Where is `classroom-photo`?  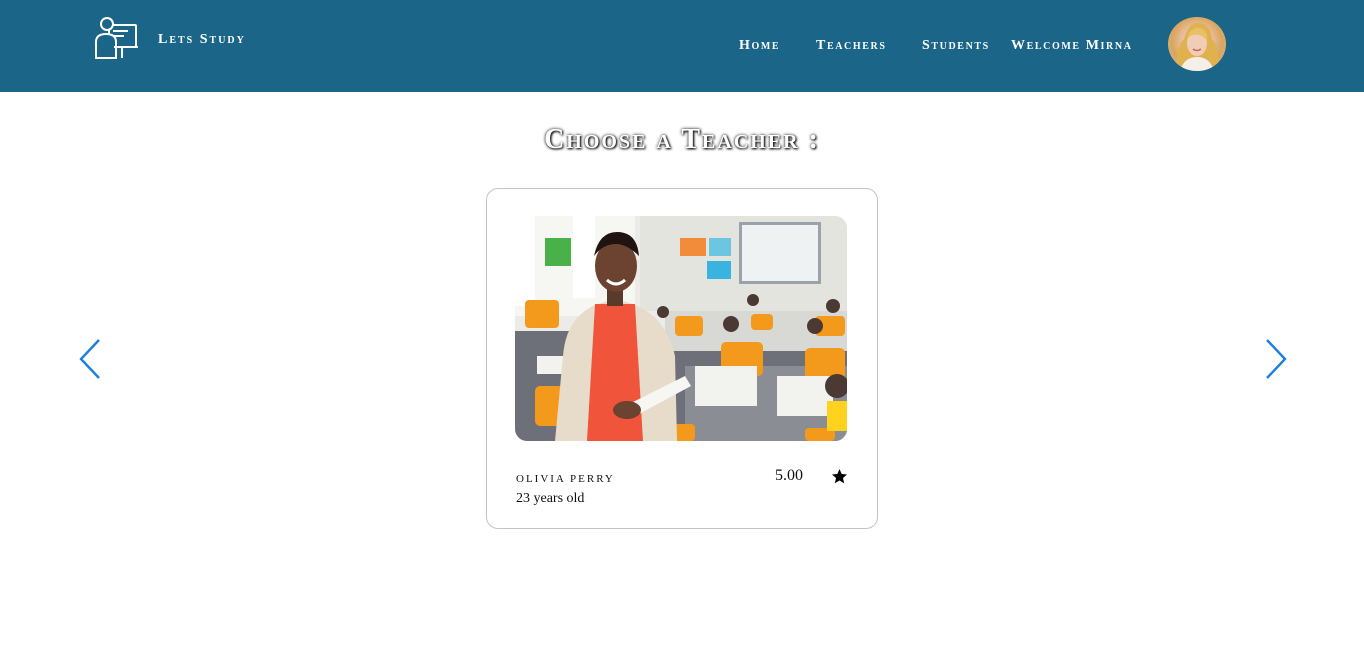 classroom-photo is located at coordinates (681, 328).